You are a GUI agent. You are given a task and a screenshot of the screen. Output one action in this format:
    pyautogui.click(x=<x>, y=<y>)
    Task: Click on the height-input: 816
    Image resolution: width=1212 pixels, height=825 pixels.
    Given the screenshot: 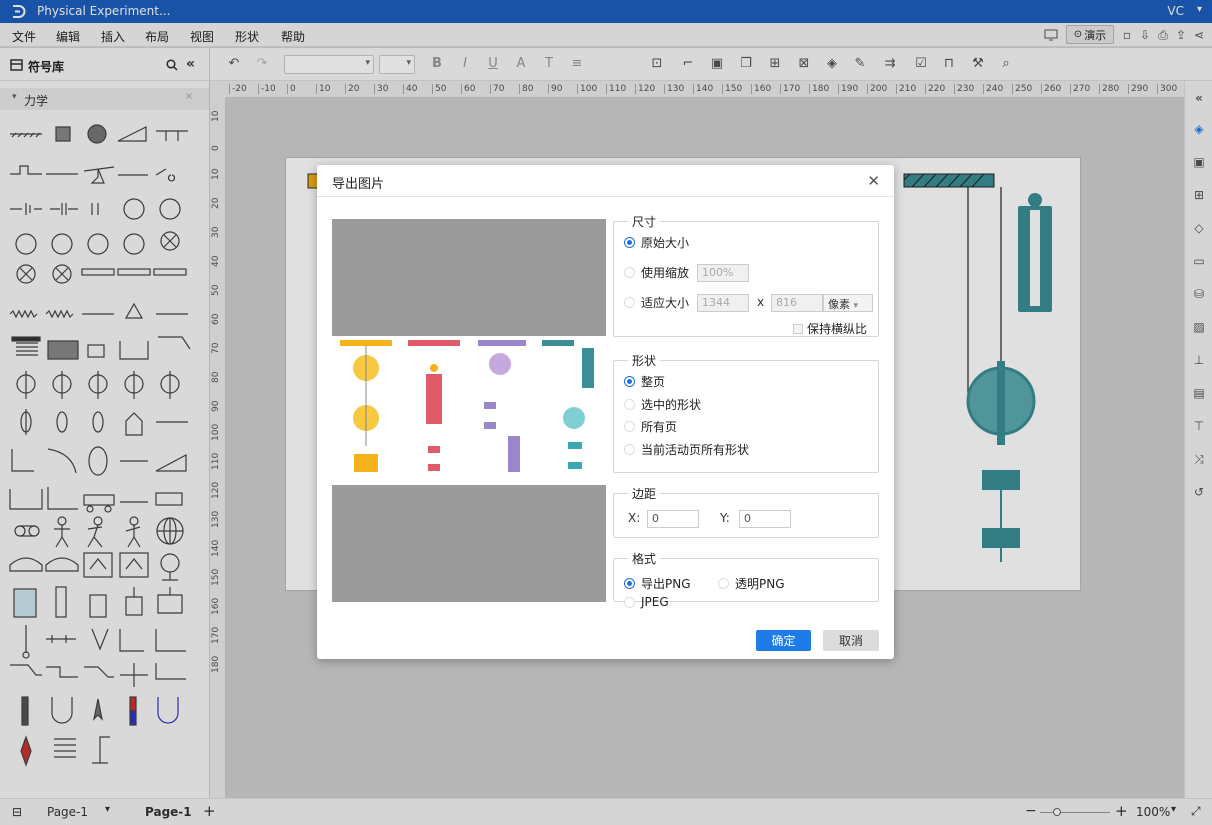 What is the action you would take?
    pyautogui.click(x=797, y=303)
    